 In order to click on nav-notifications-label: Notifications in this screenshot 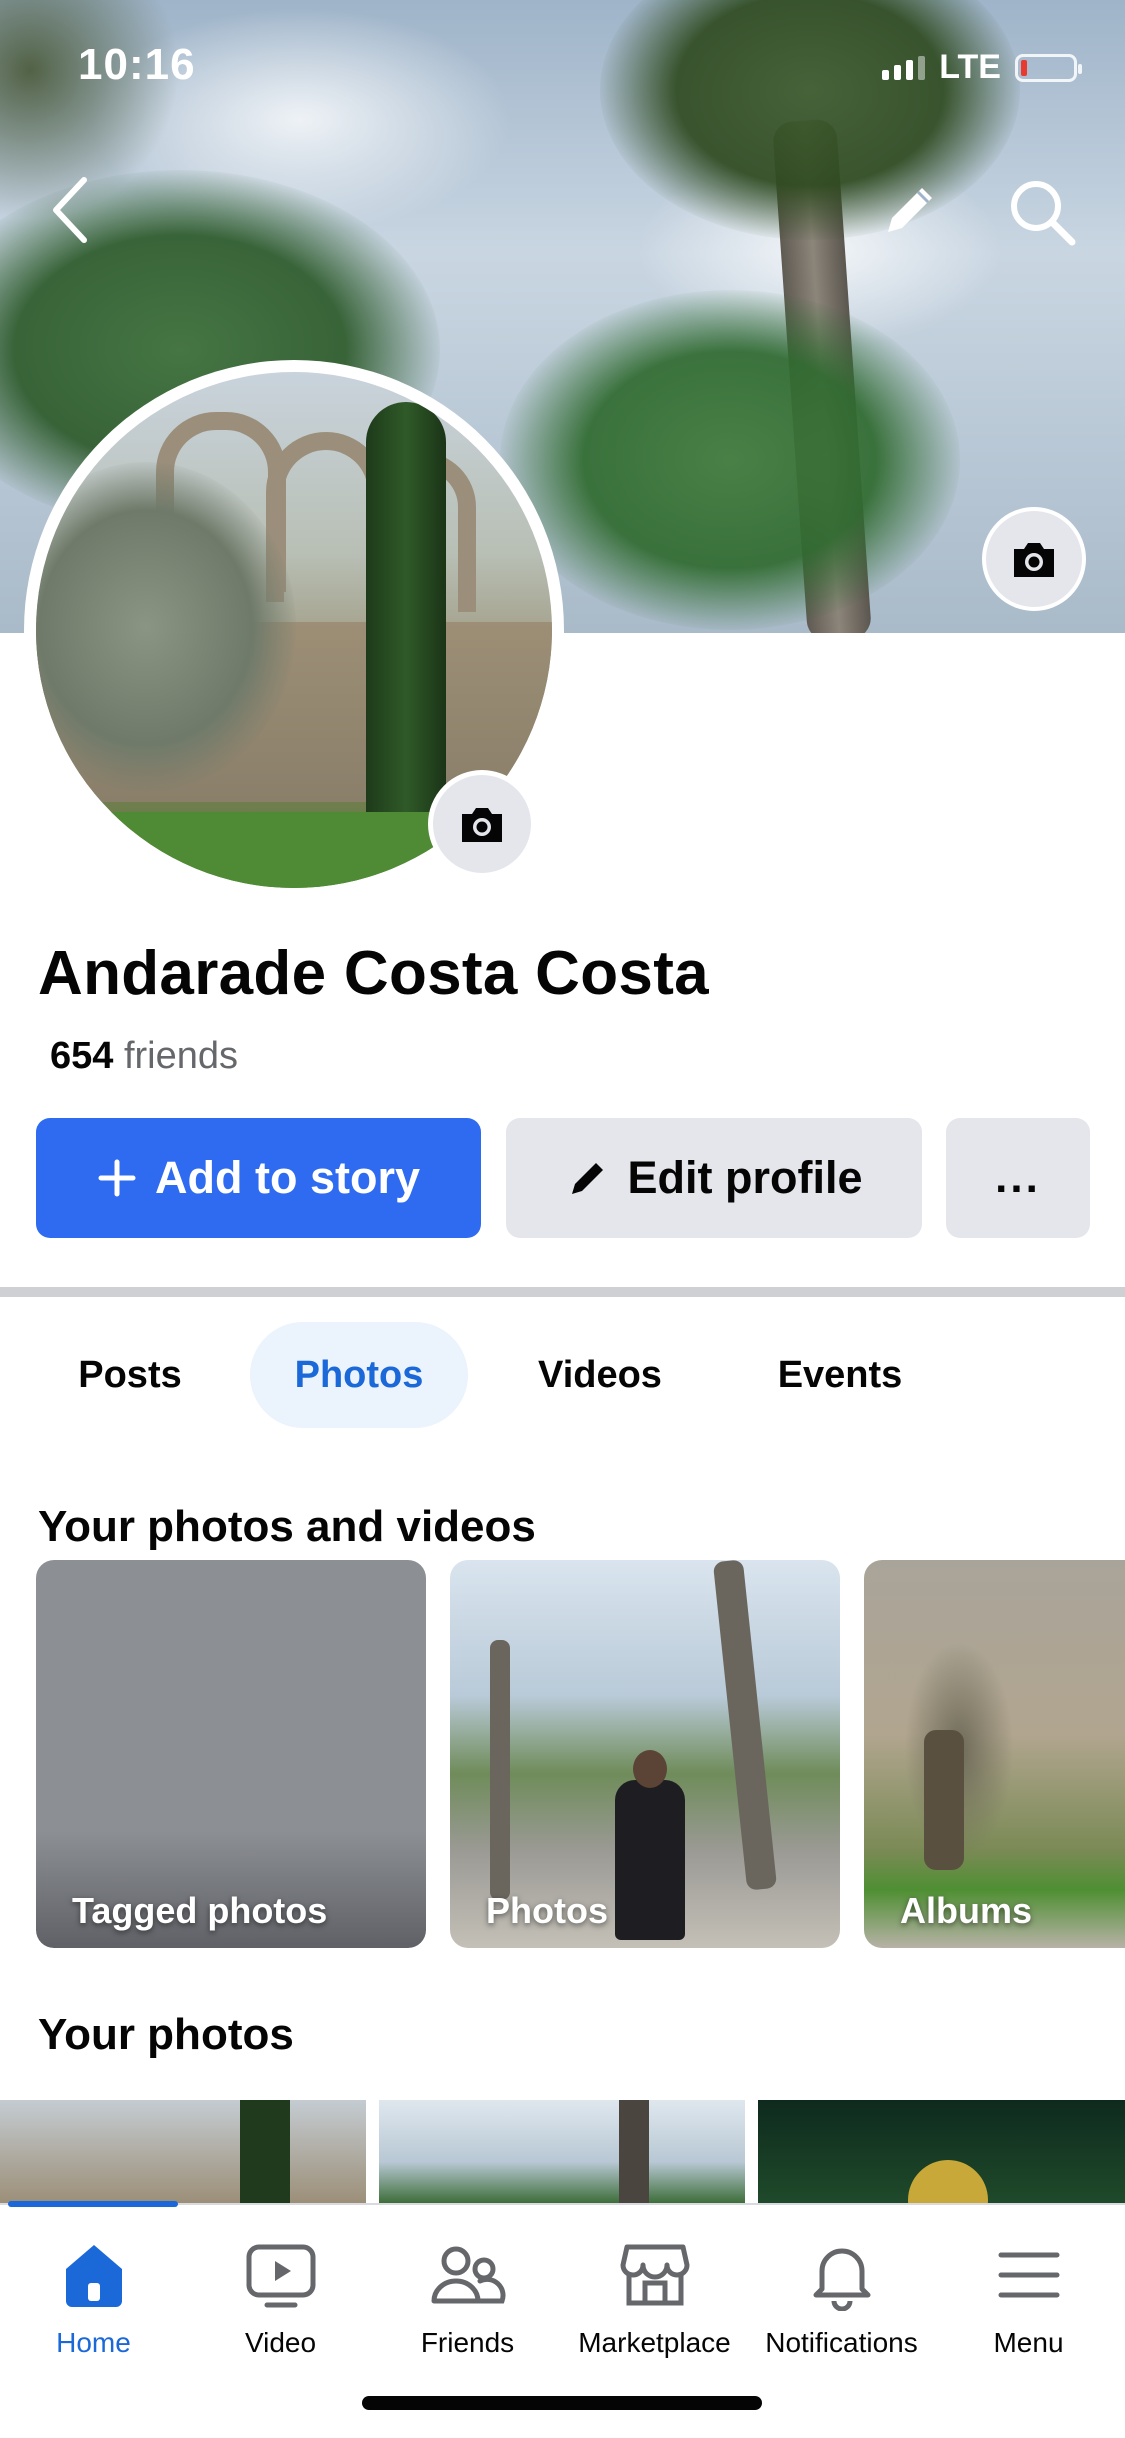, I will do `click(841, 2342)`.